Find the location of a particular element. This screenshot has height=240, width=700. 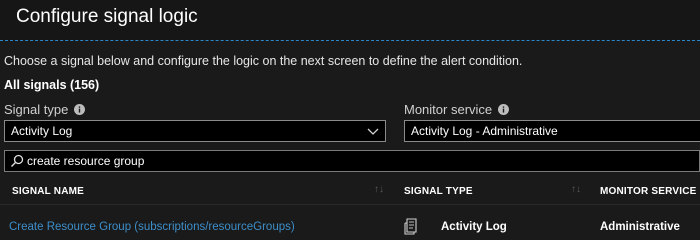

header-divider is located at coordinates (350, 40).